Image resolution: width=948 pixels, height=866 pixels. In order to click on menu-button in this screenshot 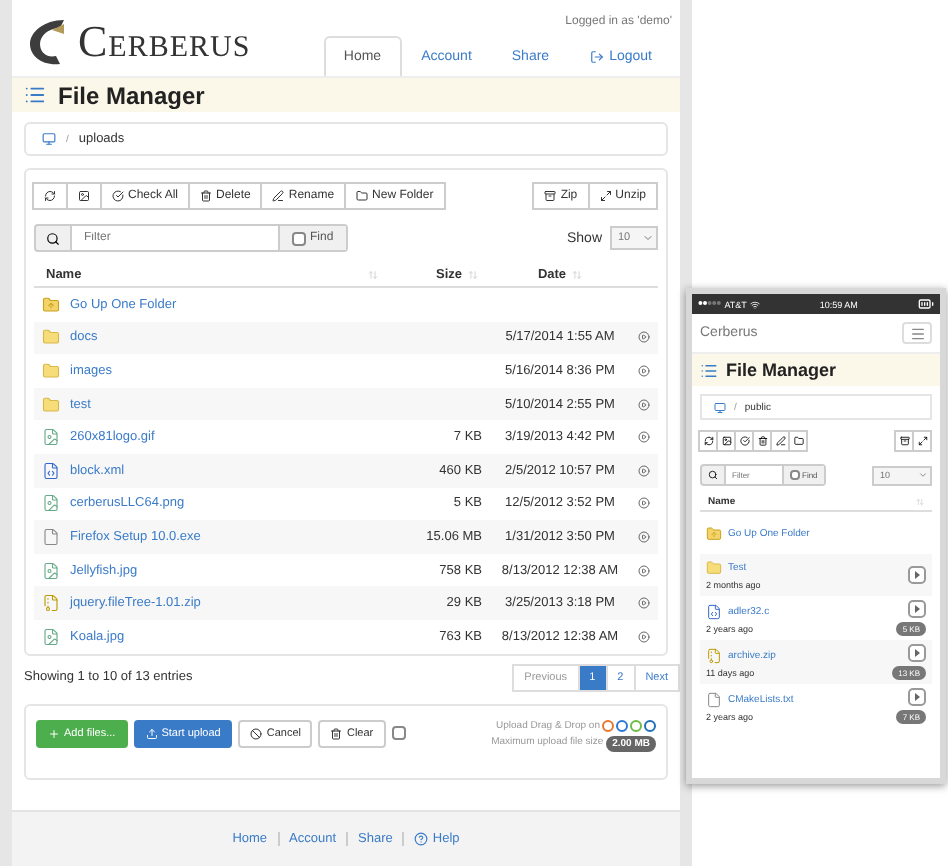, I will do `click(917, 333)`.